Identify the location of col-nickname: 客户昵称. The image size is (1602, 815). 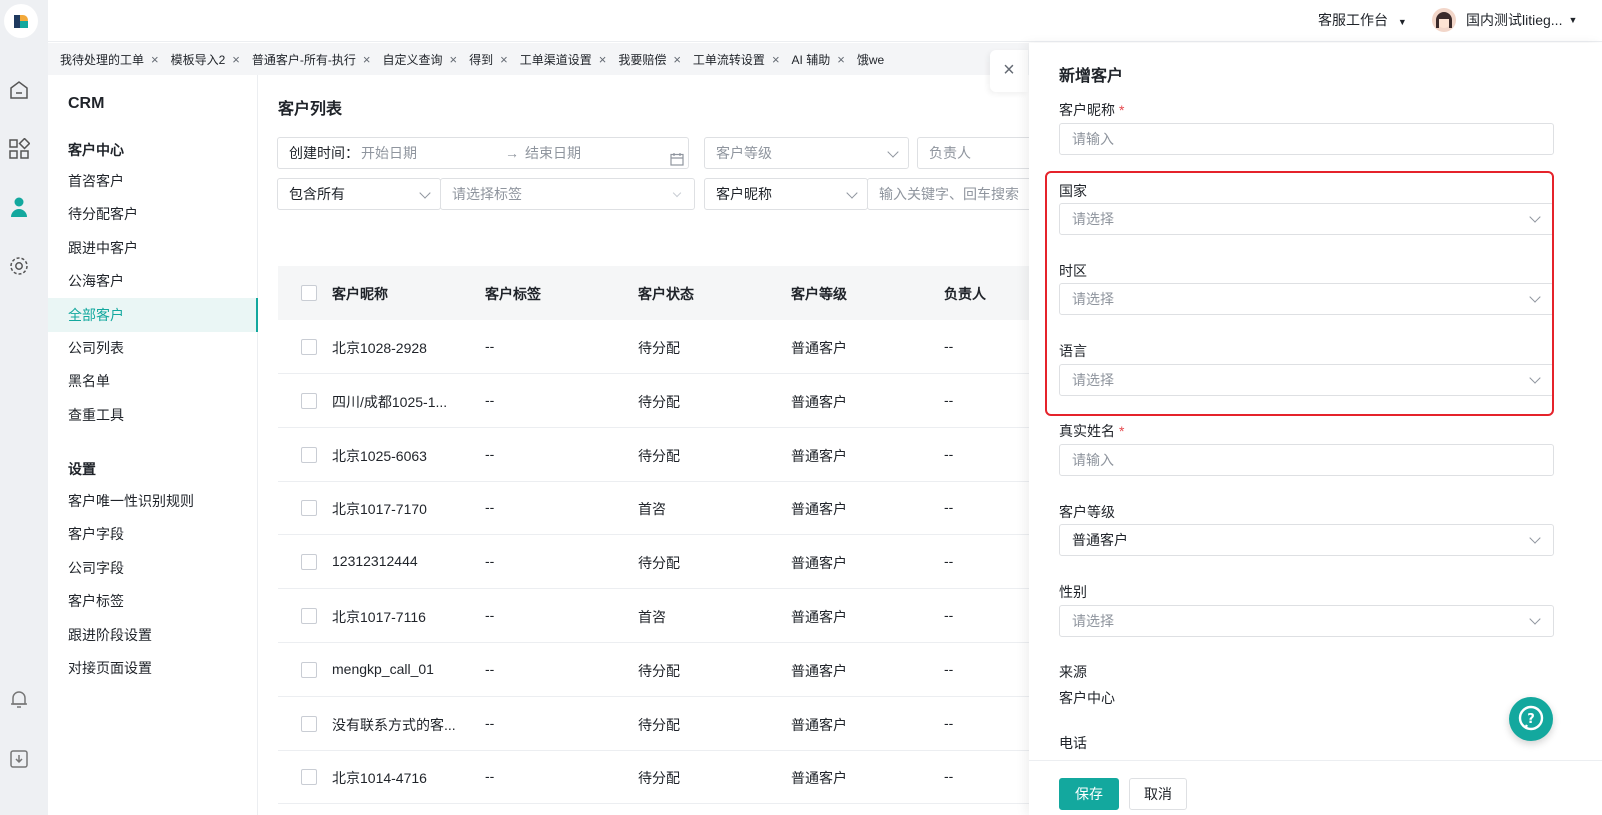
(360, 294).